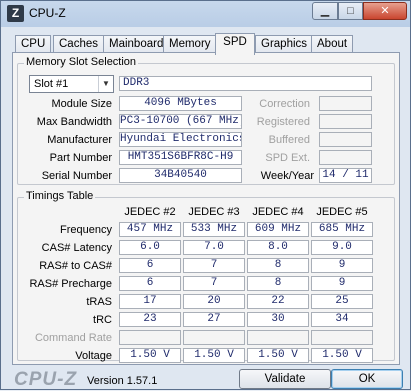 The width and height of the screenshot is (411, 391). I want to click on ras-to-cas-label: RAS# to CAS#, so click(75, 266).